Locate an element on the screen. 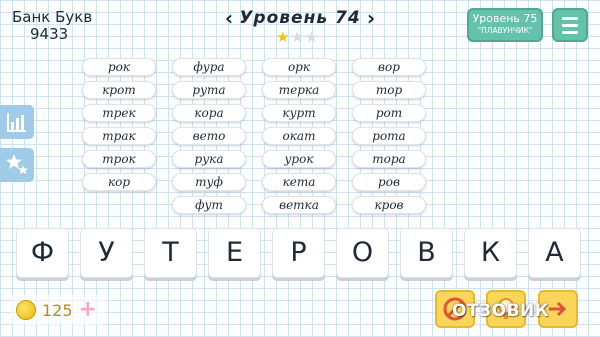  found-word: рот is located at coordinates (389, 113).